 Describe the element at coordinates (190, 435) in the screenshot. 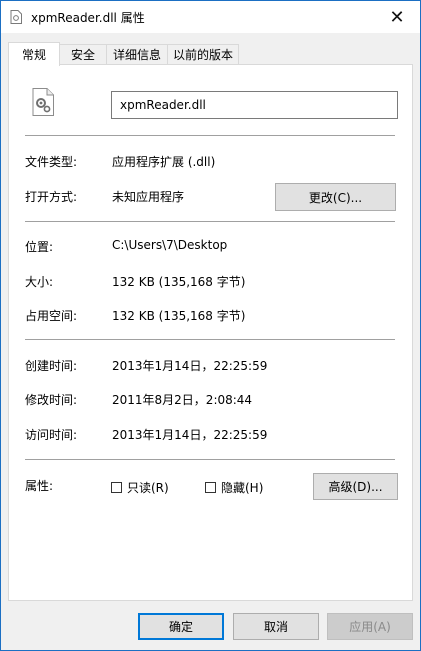

I see `accessed-value: 2013年1月14日，22:25:59` at that location.